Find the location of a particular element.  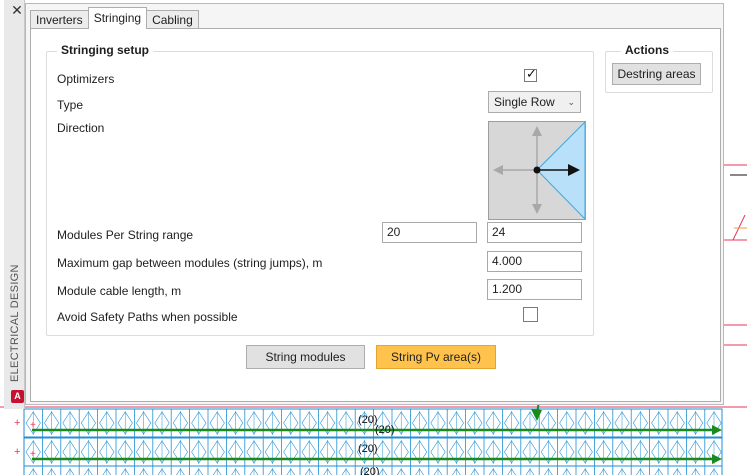

cable-length-input: 1.200 is located at coordinates (534, 289).